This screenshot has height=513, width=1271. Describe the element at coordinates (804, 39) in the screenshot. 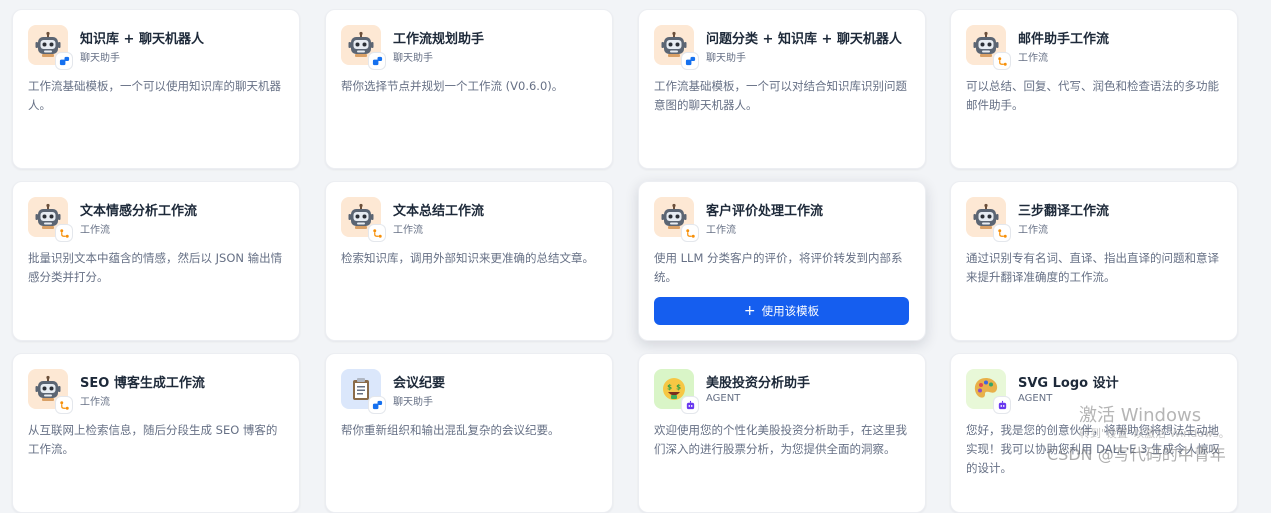

I see `template-title: 问题分类 + 知识库 + 聊天机器人` at that location.